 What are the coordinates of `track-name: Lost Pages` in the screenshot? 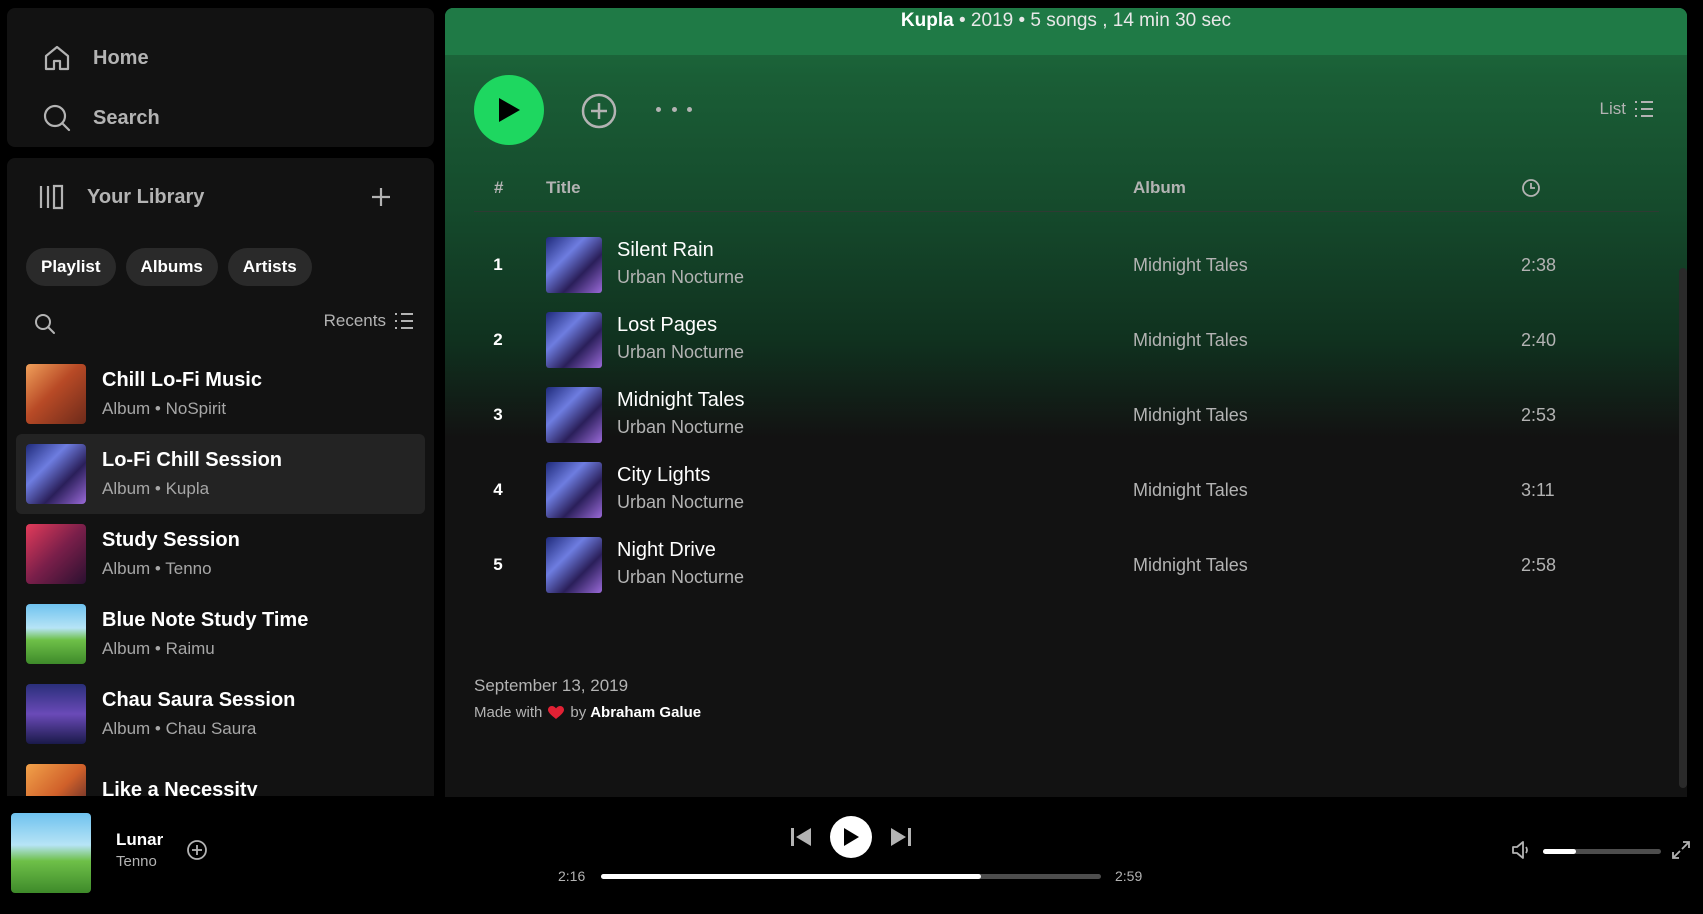 It's located at (667, 325).